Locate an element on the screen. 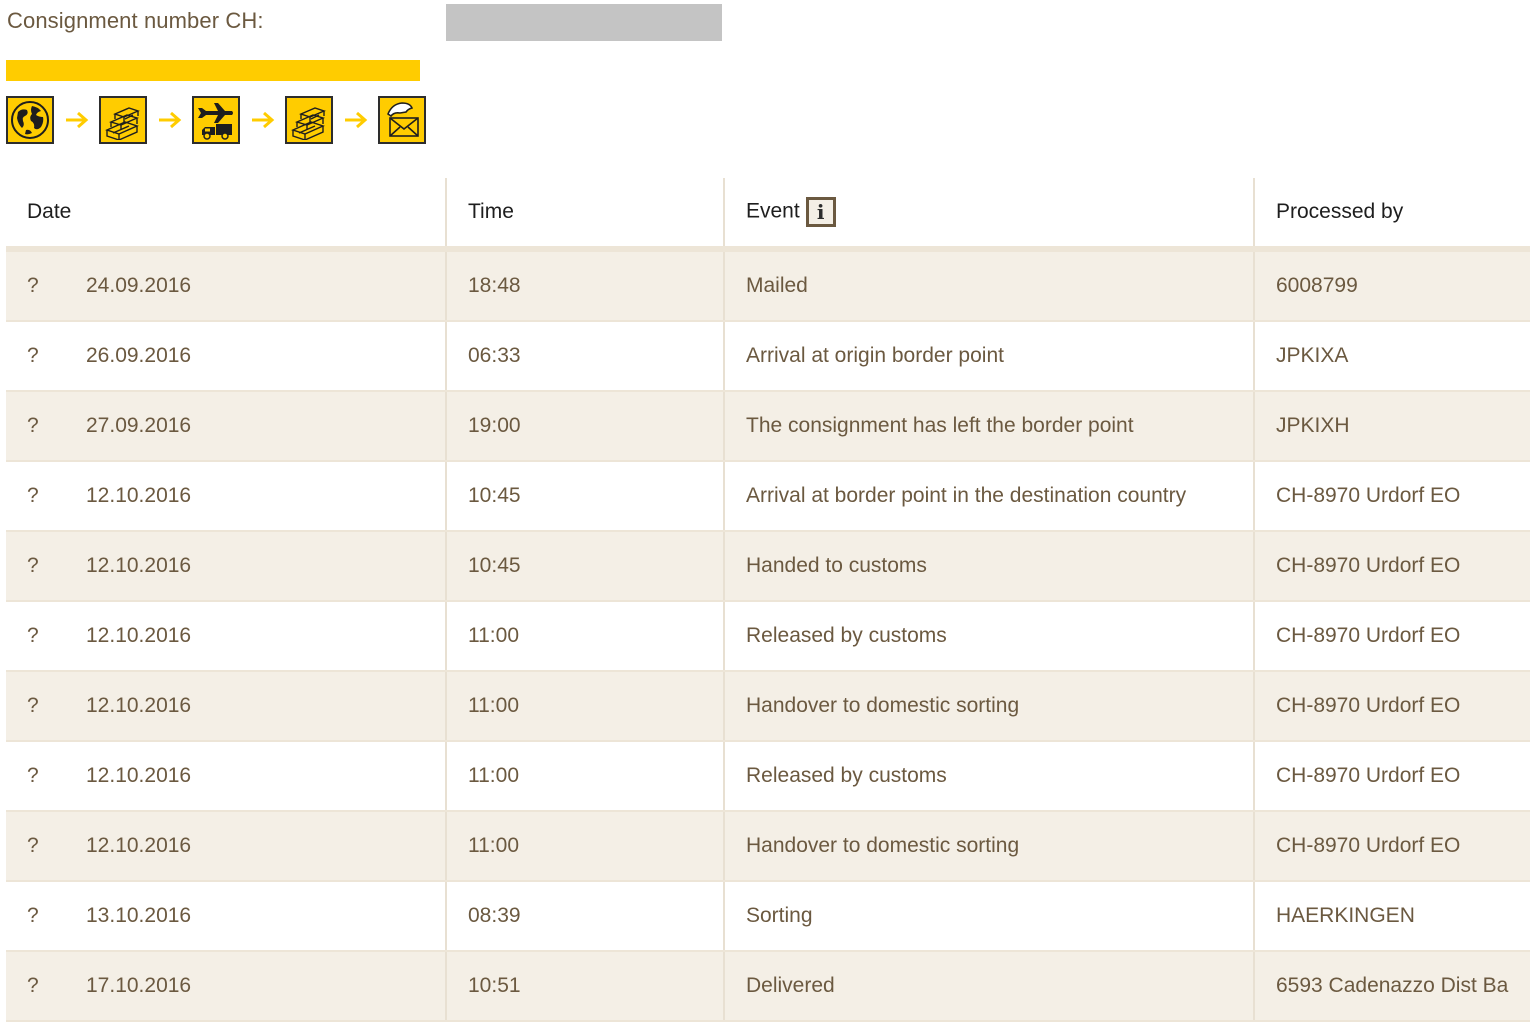 The height and width of the screenshot is (1036, 1530). processed-by-cell: JPKIXH is located at coordinates (1391, 426).